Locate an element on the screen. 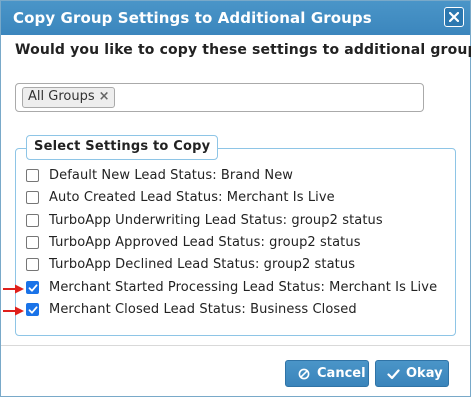  ban-icon is located at coordinates (304, 374).